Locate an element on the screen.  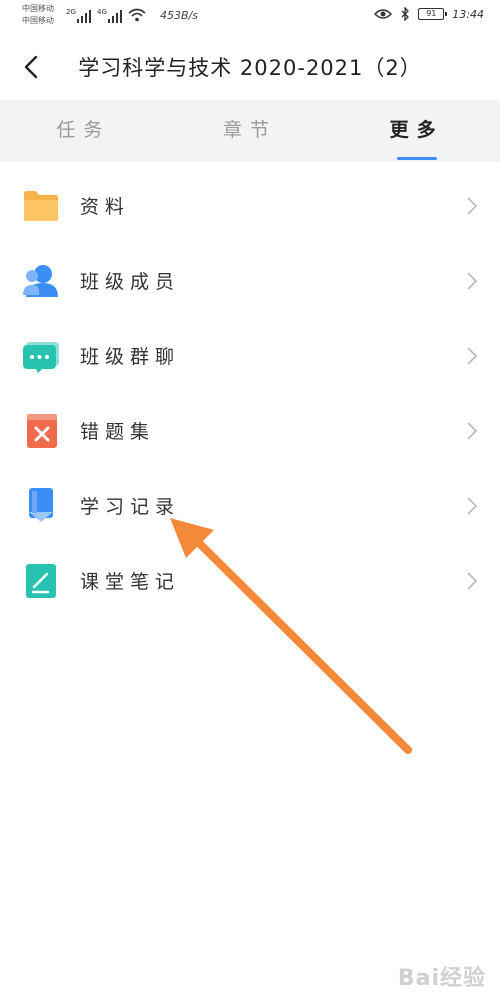
folder-icon is located at coordinates (41, 205).